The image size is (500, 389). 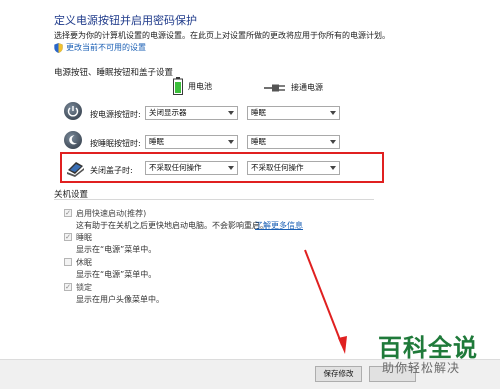 What do you see at coordinates (338, 374) in the screenshot?
I see `save-button: 保存修改` at bounding box center [338, 374].